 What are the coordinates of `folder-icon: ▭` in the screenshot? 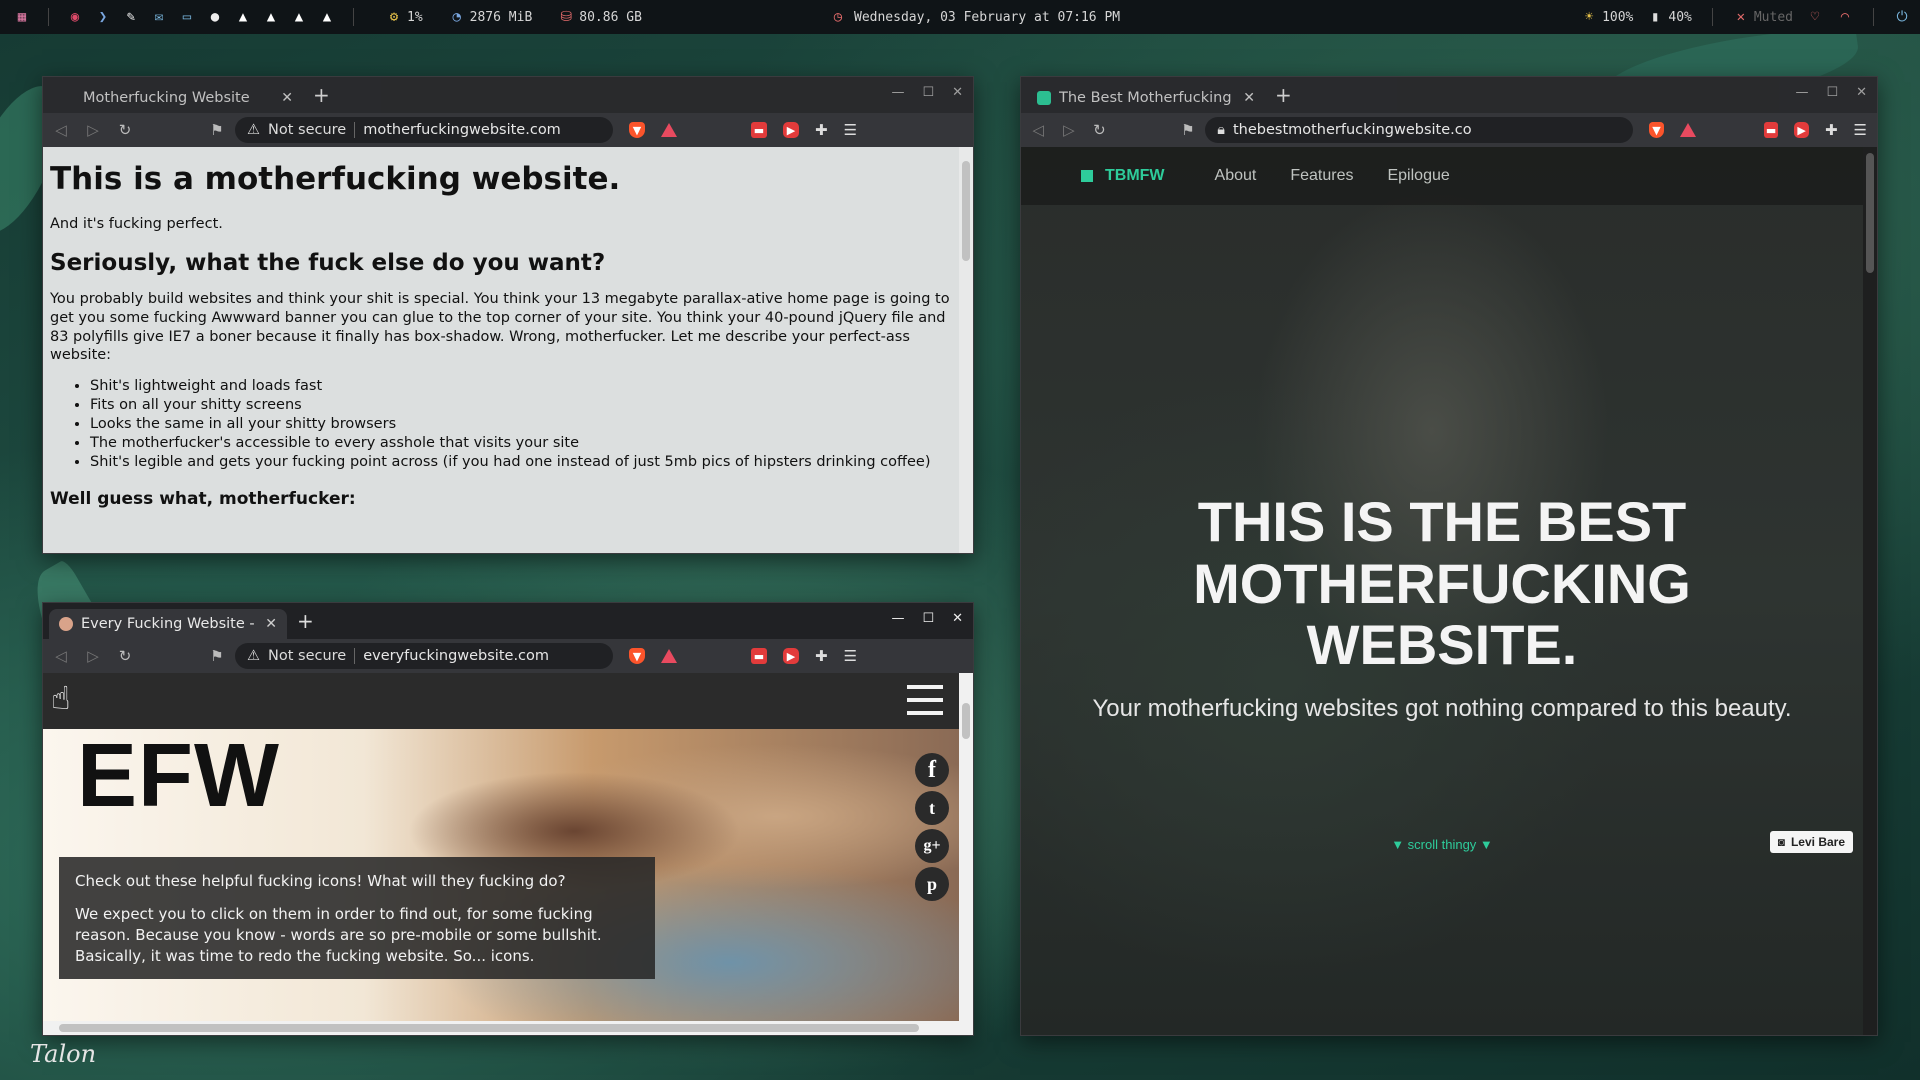 It's located at (187, 17).